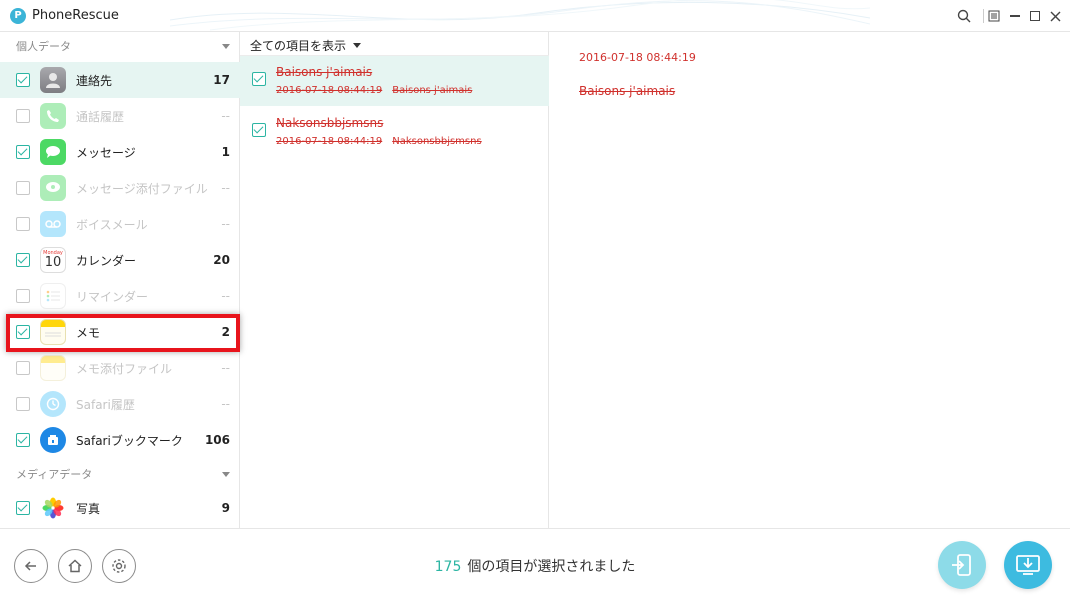  Describe the element at coordinates (120, 508) in the screenshot. I see `sidebar-item-photos: 写真 9` at that location.